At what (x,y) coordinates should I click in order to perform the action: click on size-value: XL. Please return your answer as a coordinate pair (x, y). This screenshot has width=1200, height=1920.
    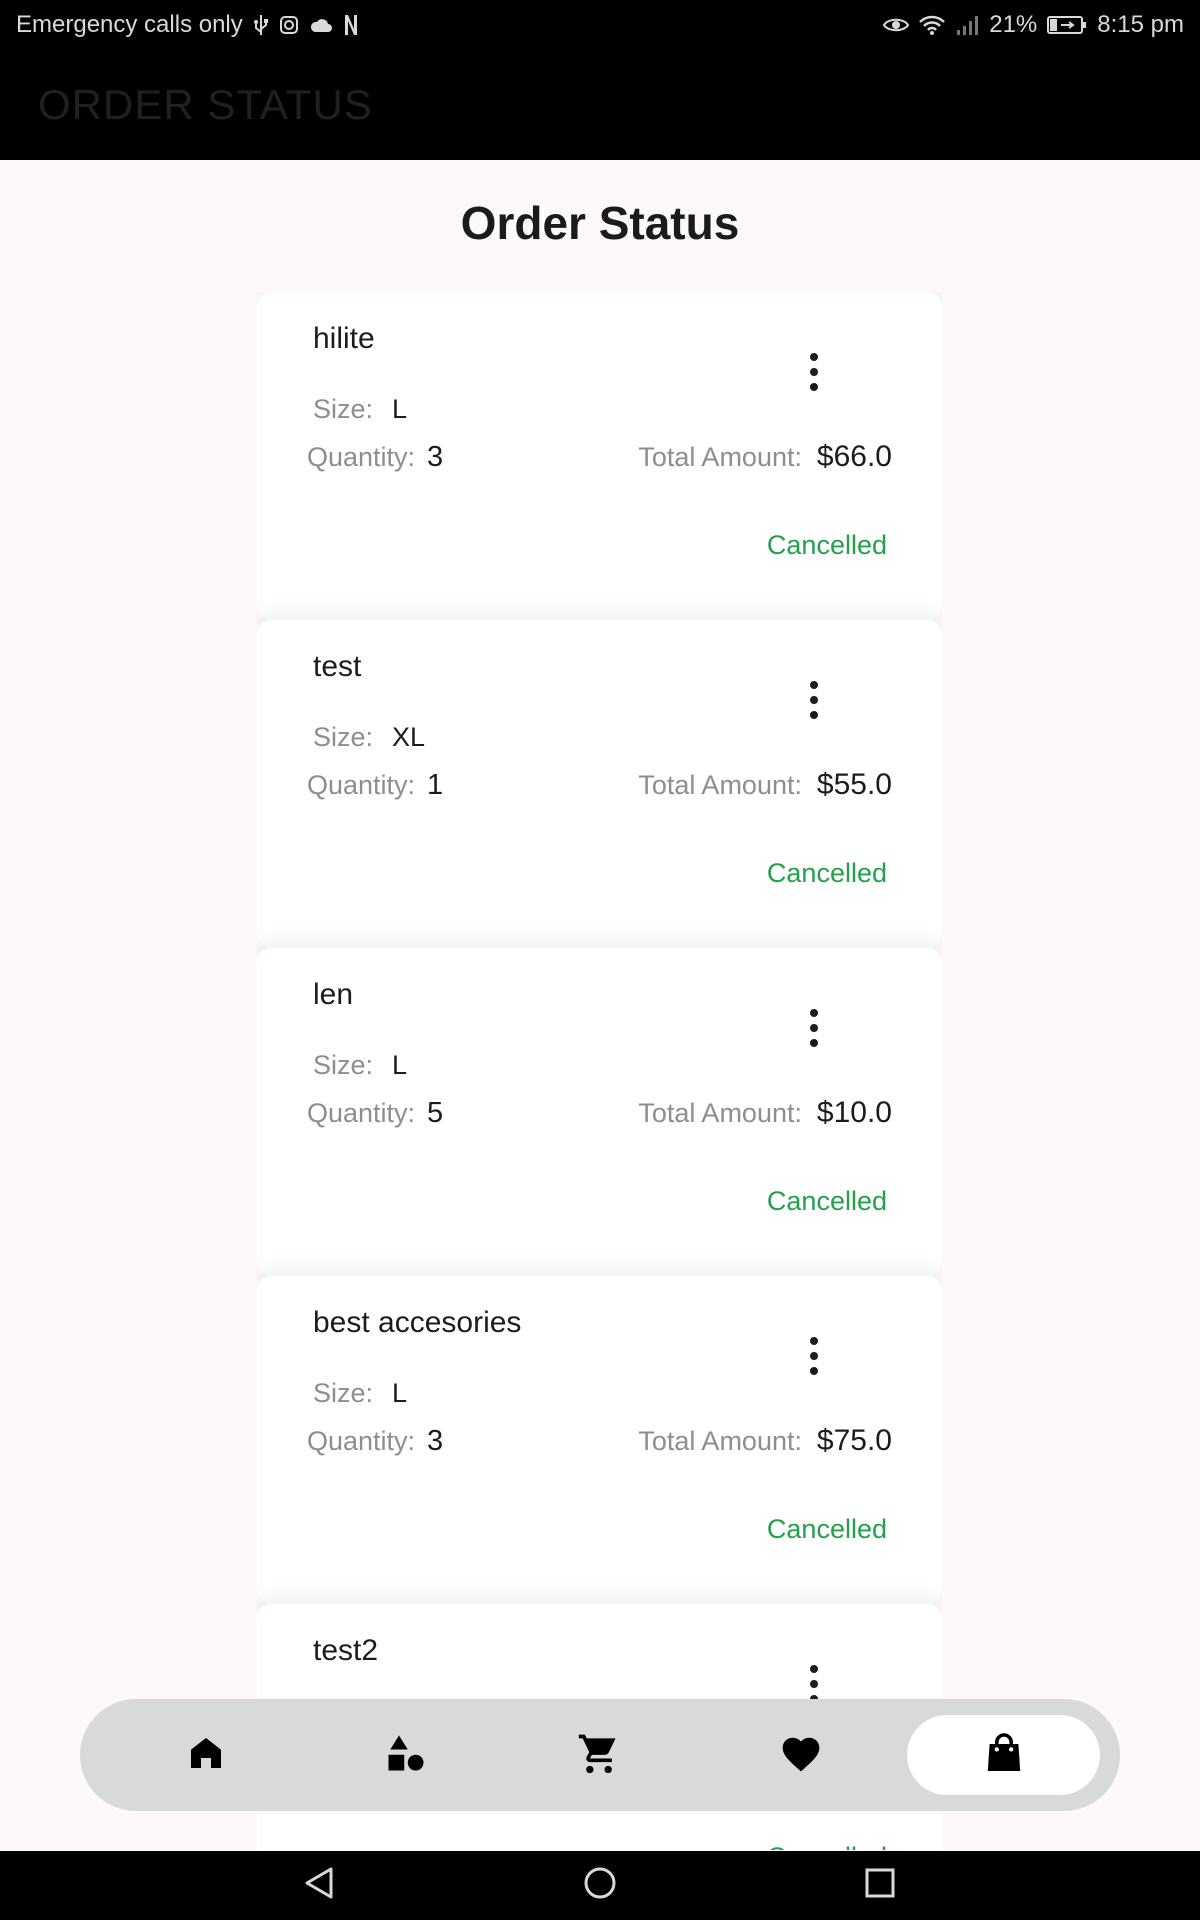
    Looking at the image, I should click on (409, 737).